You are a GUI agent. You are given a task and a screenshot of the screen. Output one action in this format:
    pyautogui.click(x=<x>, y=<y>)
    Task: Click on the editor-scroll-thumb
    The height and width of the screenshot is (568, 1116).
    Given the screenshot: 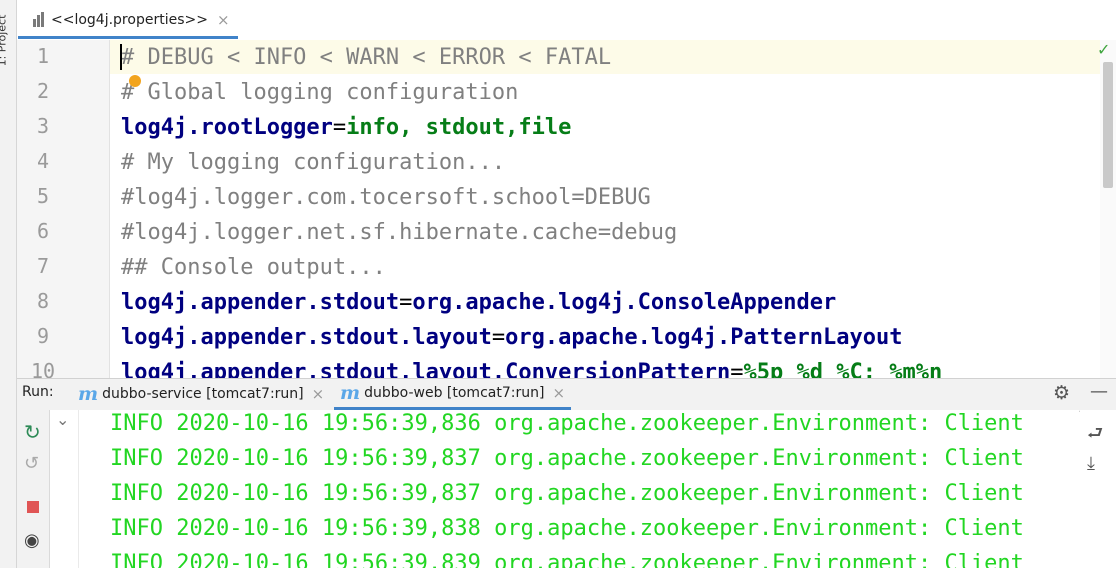 What is the action you would take?
    pyautogui.click(x=1108, y=125)
    